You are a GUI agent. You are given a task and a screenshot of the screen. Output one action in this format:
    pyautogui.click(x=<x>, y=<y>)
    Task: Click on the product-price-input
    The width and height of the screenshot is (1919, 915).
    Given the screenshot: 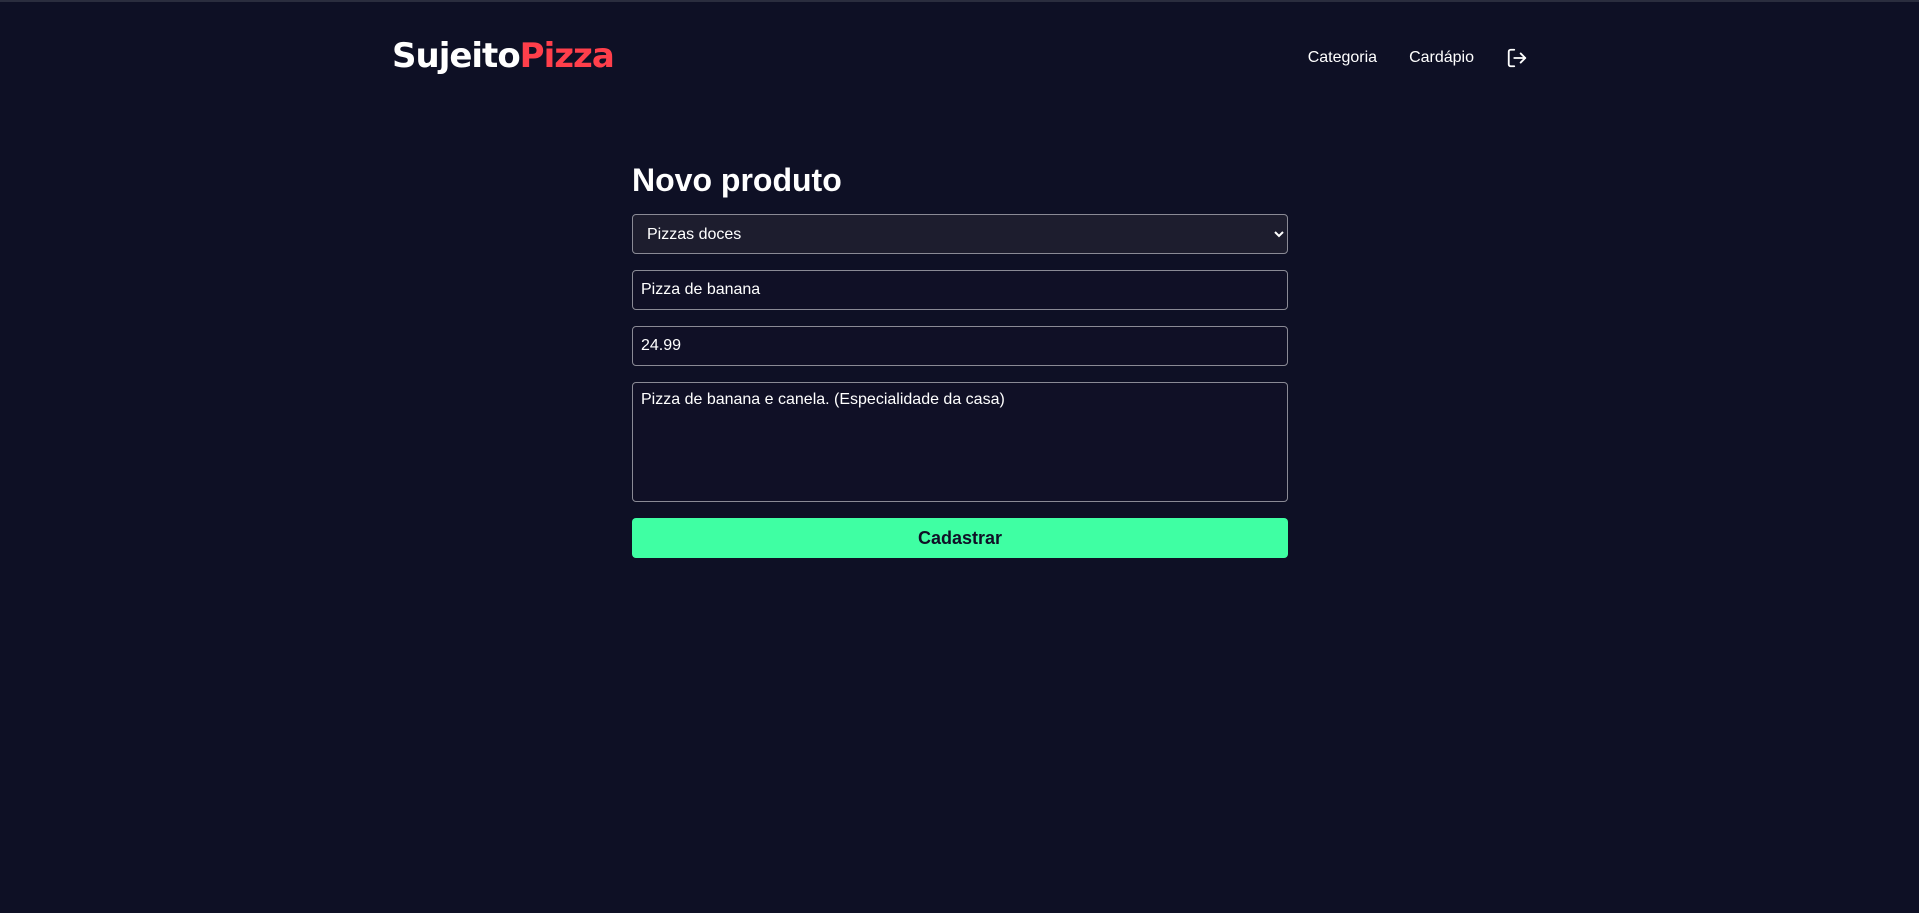 What is the action you would take?
    pyautogui.click(x=960, y=346)
    